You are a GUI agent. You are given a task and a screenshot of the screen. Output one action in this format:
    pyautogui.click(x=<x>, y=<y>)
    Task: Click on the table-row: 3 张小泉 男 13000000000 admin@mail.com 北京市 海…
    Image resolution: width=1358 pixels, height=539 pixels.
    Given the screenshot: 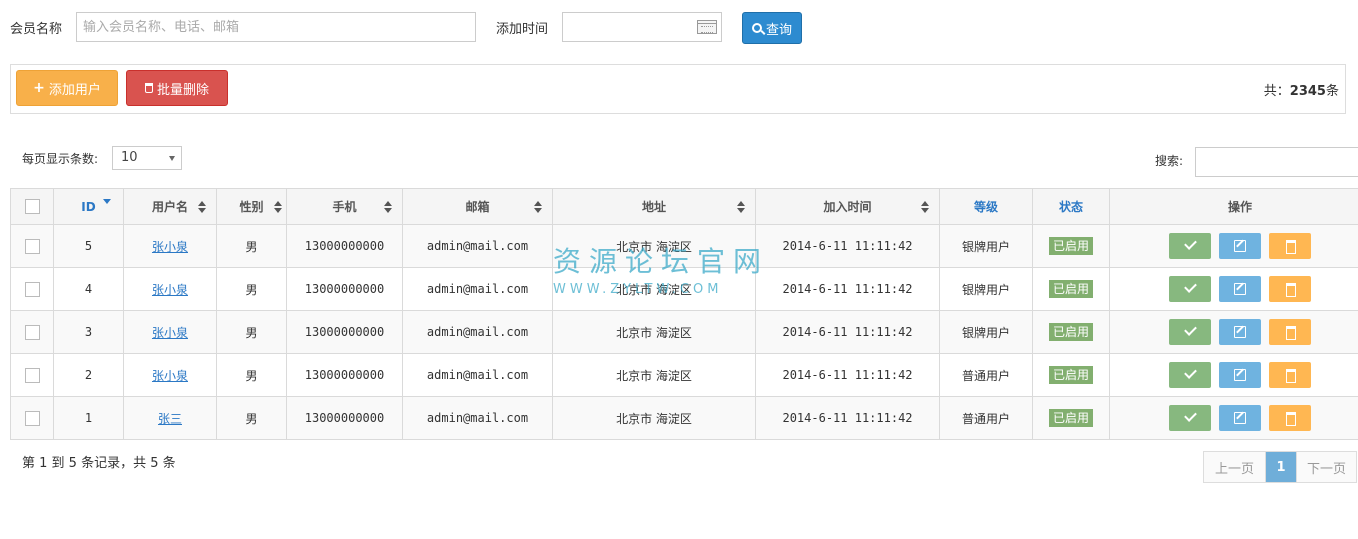 What is the action you would take?
    pyautogui.click(x=684, y=332)
    